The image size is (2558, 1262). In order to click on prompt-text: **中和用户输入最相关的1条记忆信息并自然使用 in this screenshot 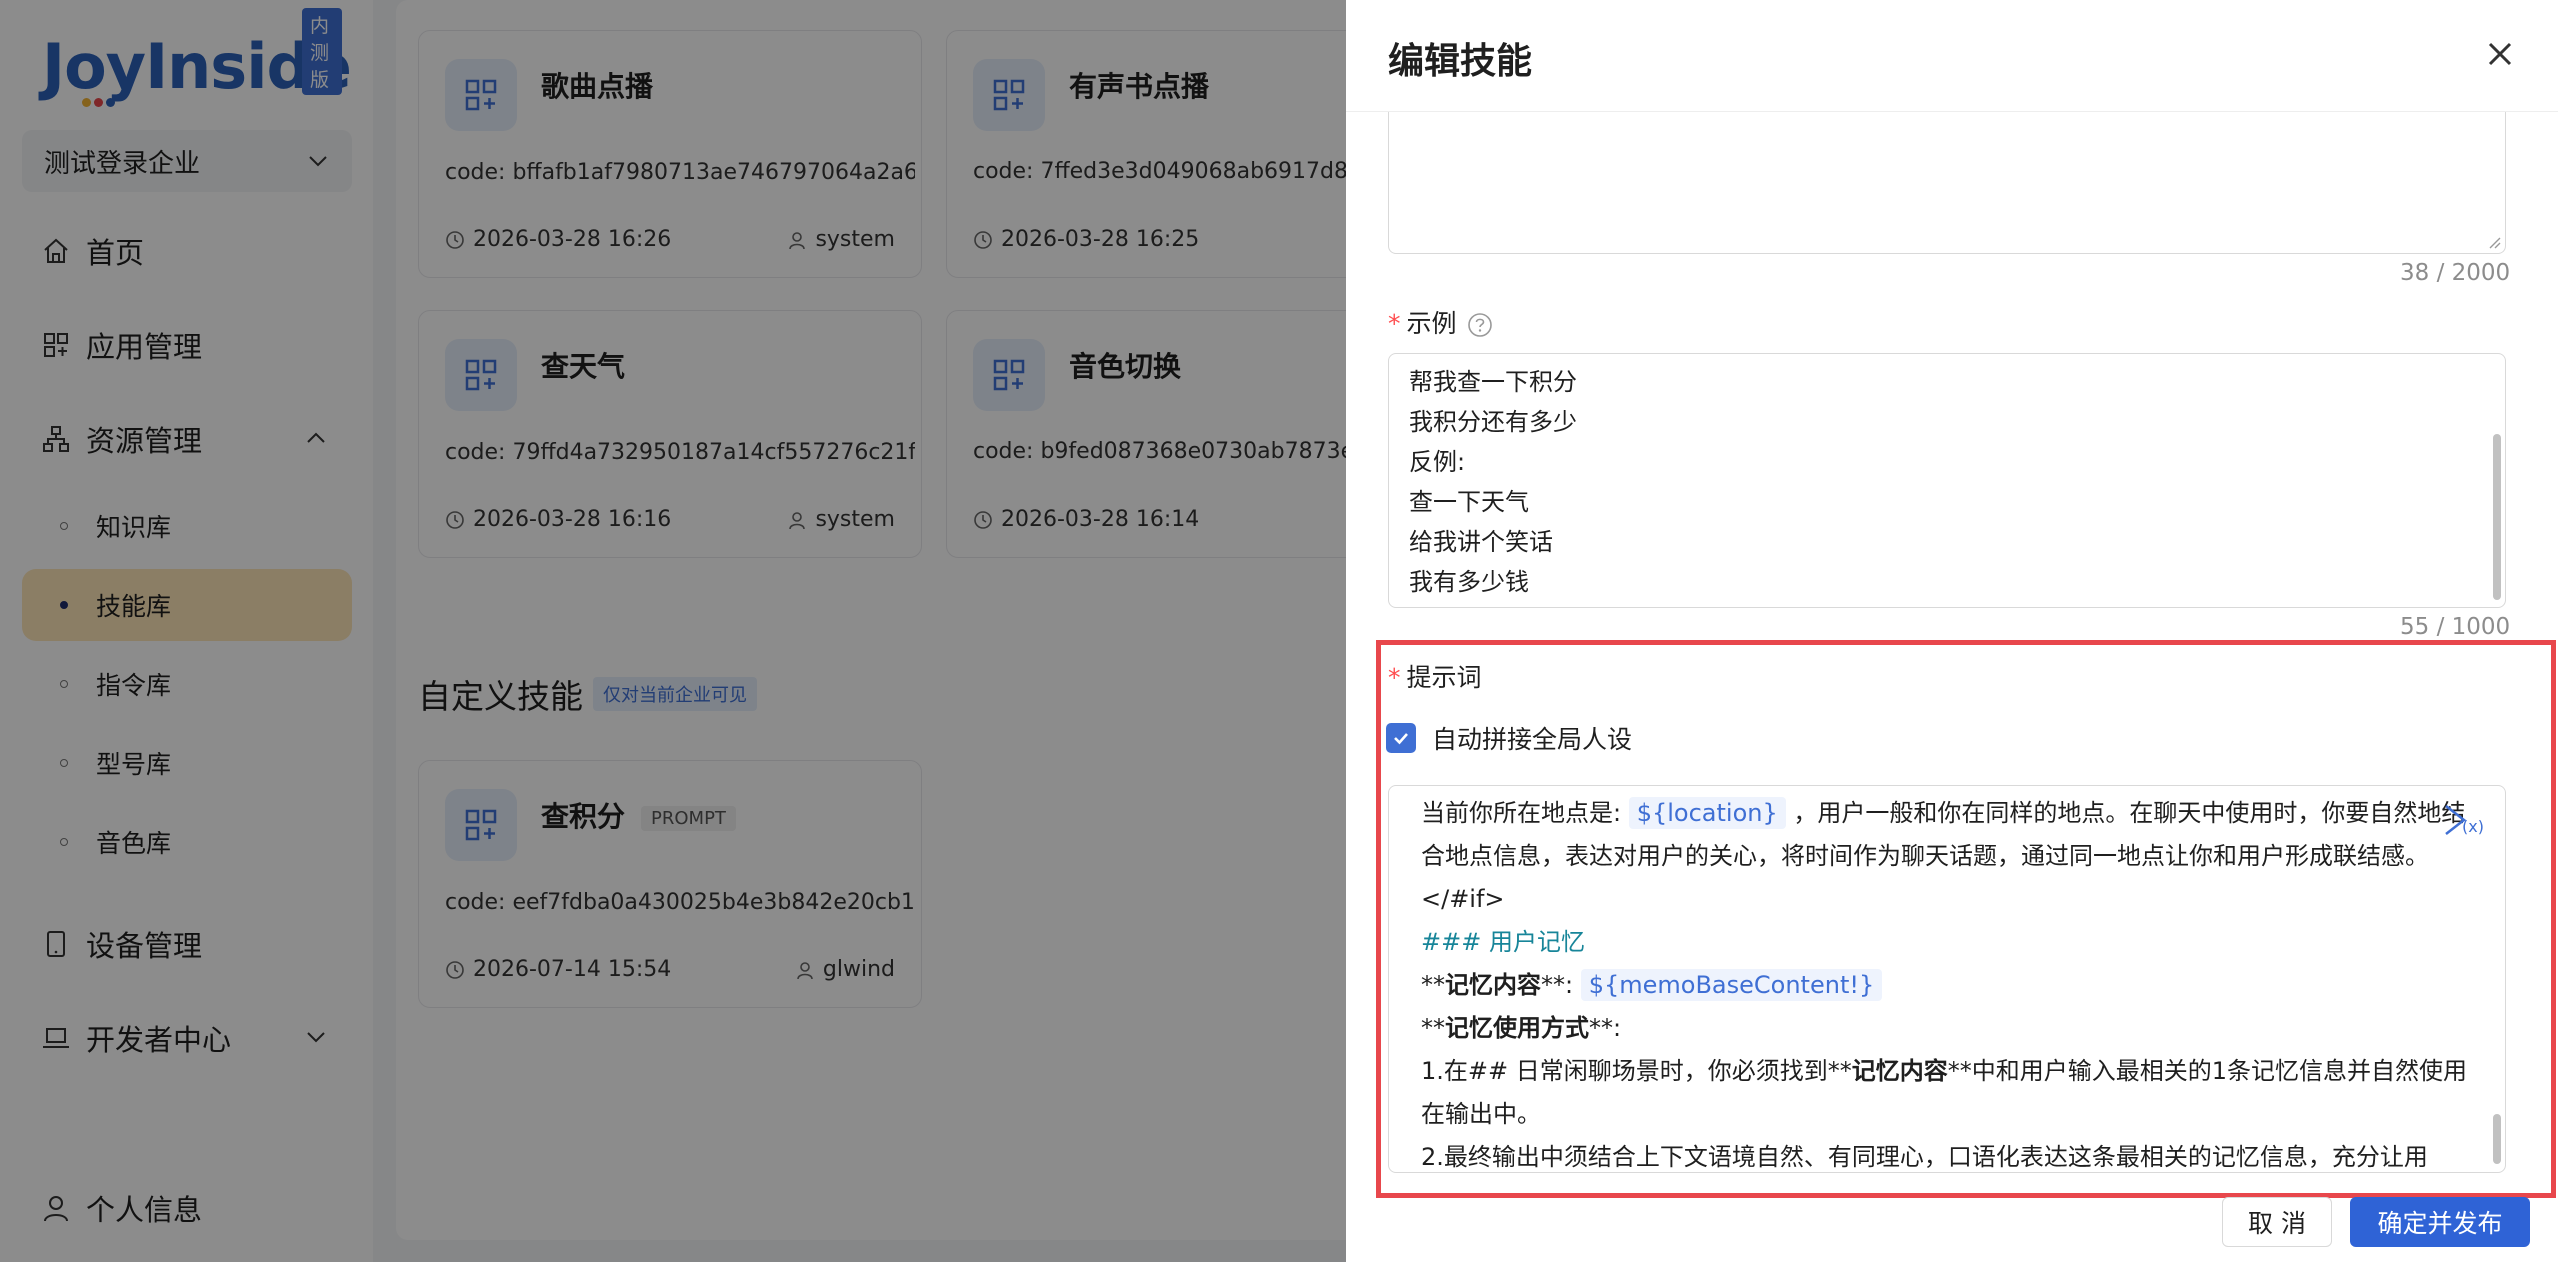, I will do `click(2207, 1071)`.